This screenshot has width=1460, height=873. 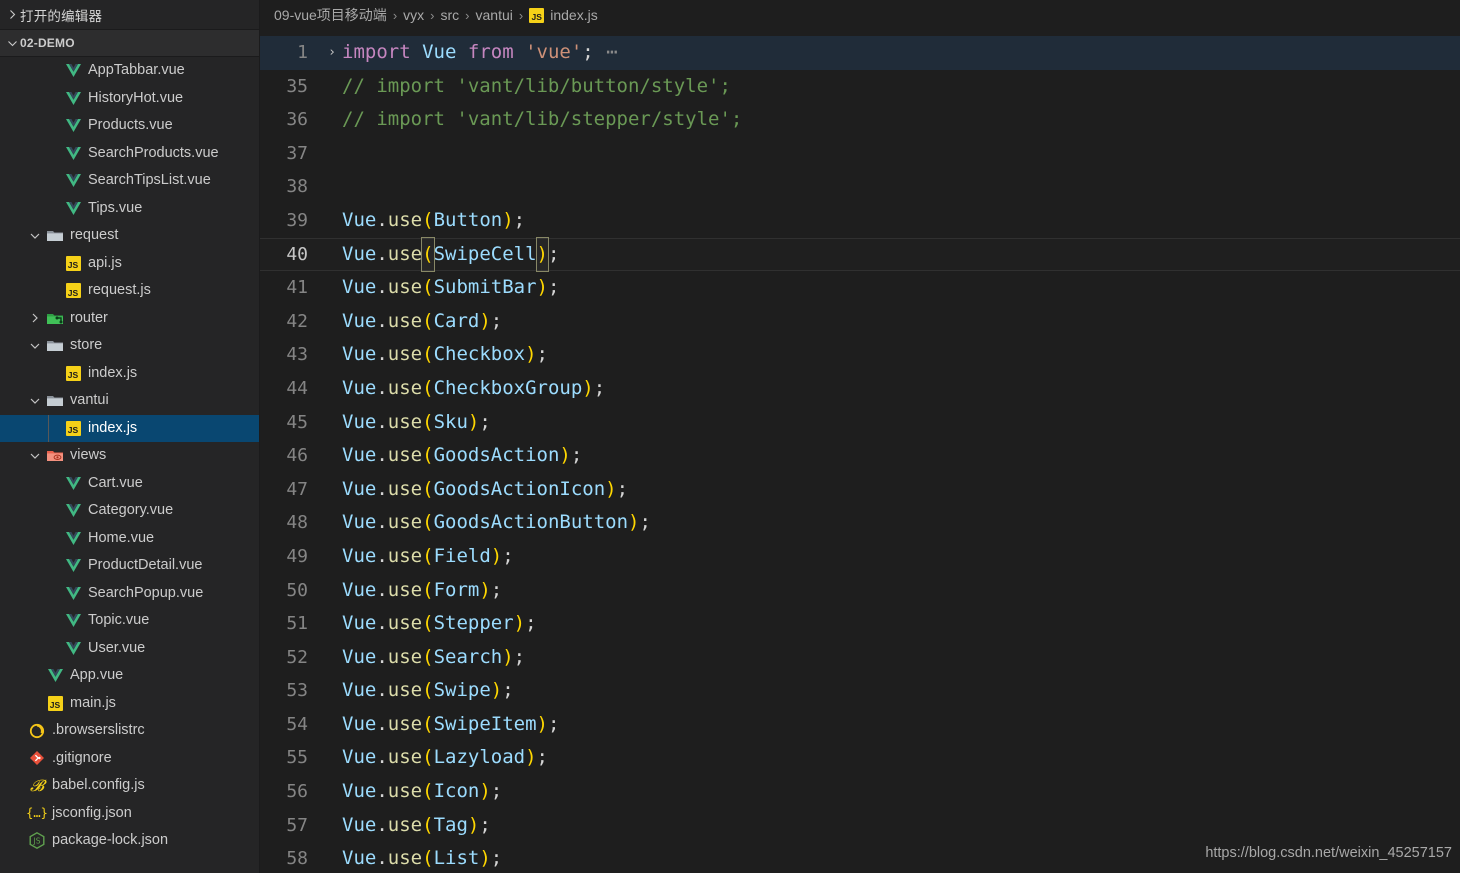 What do you see at coordinates (97, 675) in the screenshot?
I see `tree-item-label: App.vue` at bounding box center [97, 675].